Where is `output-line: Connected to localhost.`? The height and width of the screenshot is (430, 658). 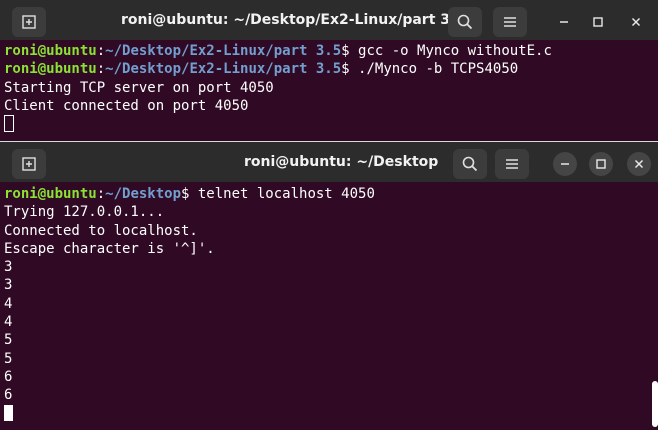 output-line: Connected to localhost. is located at coordinates (101, 230).